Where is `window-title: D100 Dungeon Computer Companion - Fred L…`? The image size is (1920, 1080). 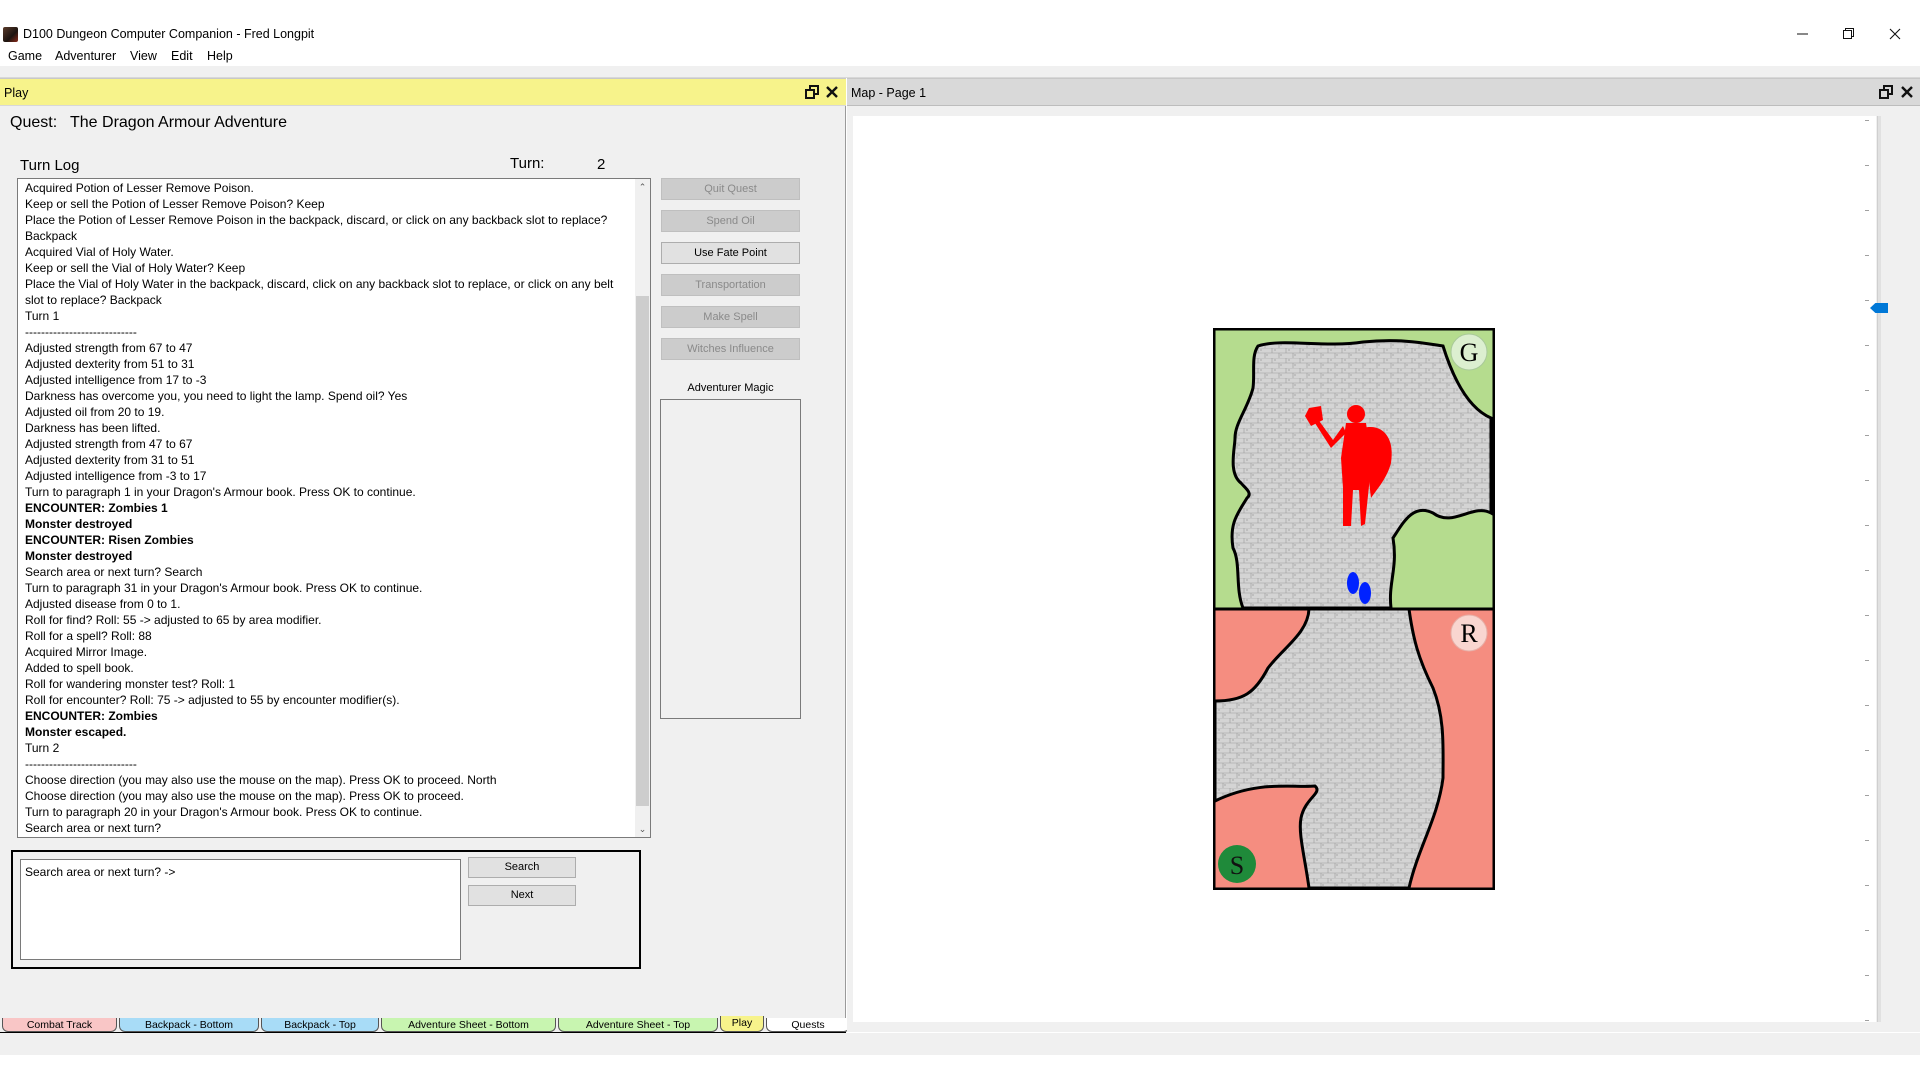 window-title: D100 Dungeon Computer Companion - Fred L… is located at coordinates (169, 34).